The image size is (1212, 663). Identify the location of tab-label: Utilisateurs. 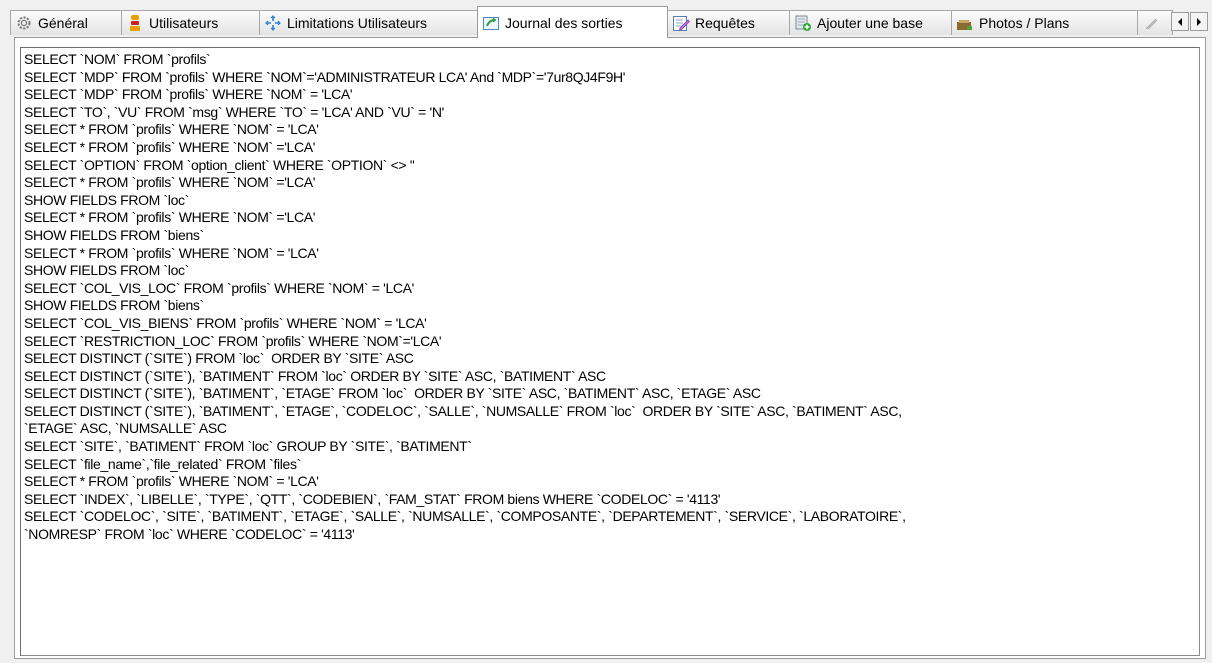
(184, 23).